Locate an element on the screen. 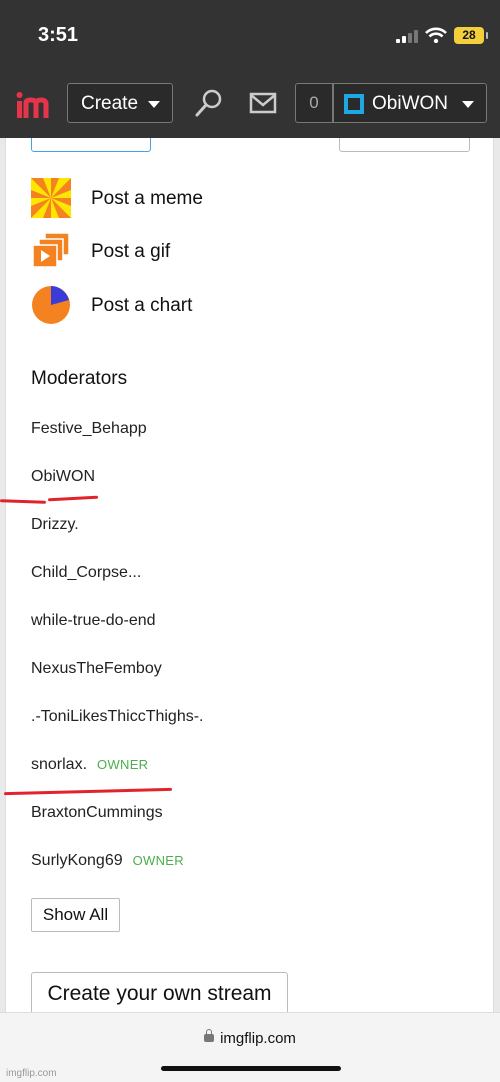 The image size is (500, 1082). moderator-link: NexusTheFemboy is located at coordinates (96, 669).